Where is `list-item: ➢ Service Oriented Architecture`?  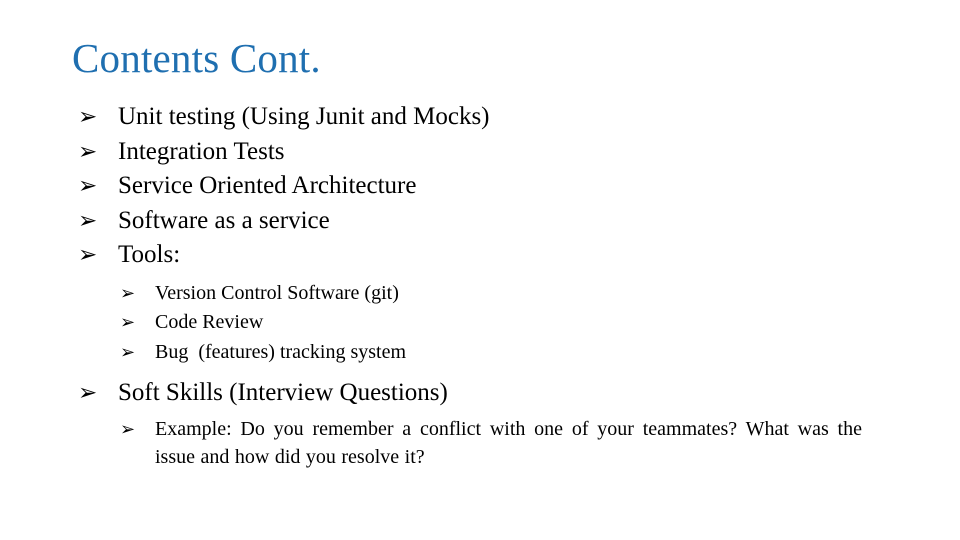 list-item: ➢ Service Oriented Architecture is located at coordinates (480, 186).